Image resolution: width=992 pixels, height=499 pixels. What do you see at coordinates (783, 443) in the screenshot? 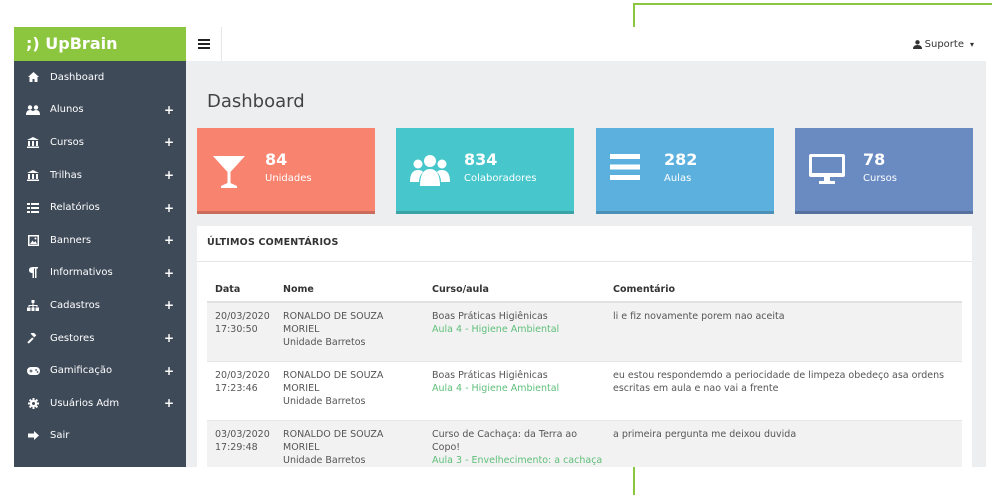
I see `comment-cell: a primeira pergunta me deixou duvida` at bounding box center [783, 443].